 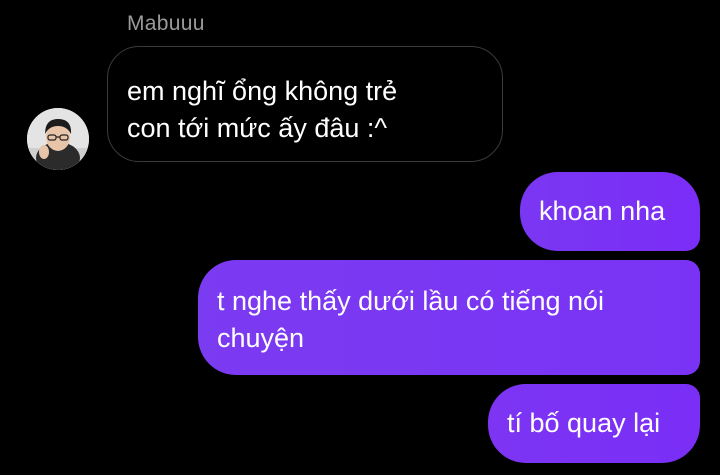 I want to click on avatar-photo-icon, so click(x=58, y=139).